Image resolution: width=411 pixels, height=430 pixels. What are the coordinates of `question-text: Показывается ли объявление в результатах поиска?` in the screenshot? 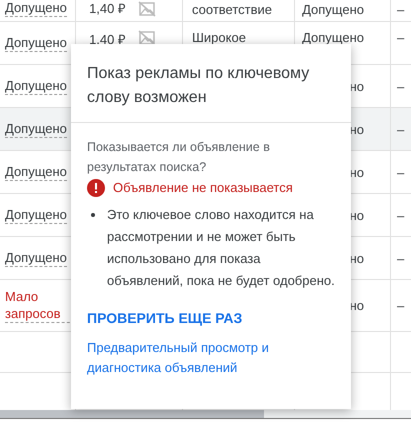 It's located at (179, 157).